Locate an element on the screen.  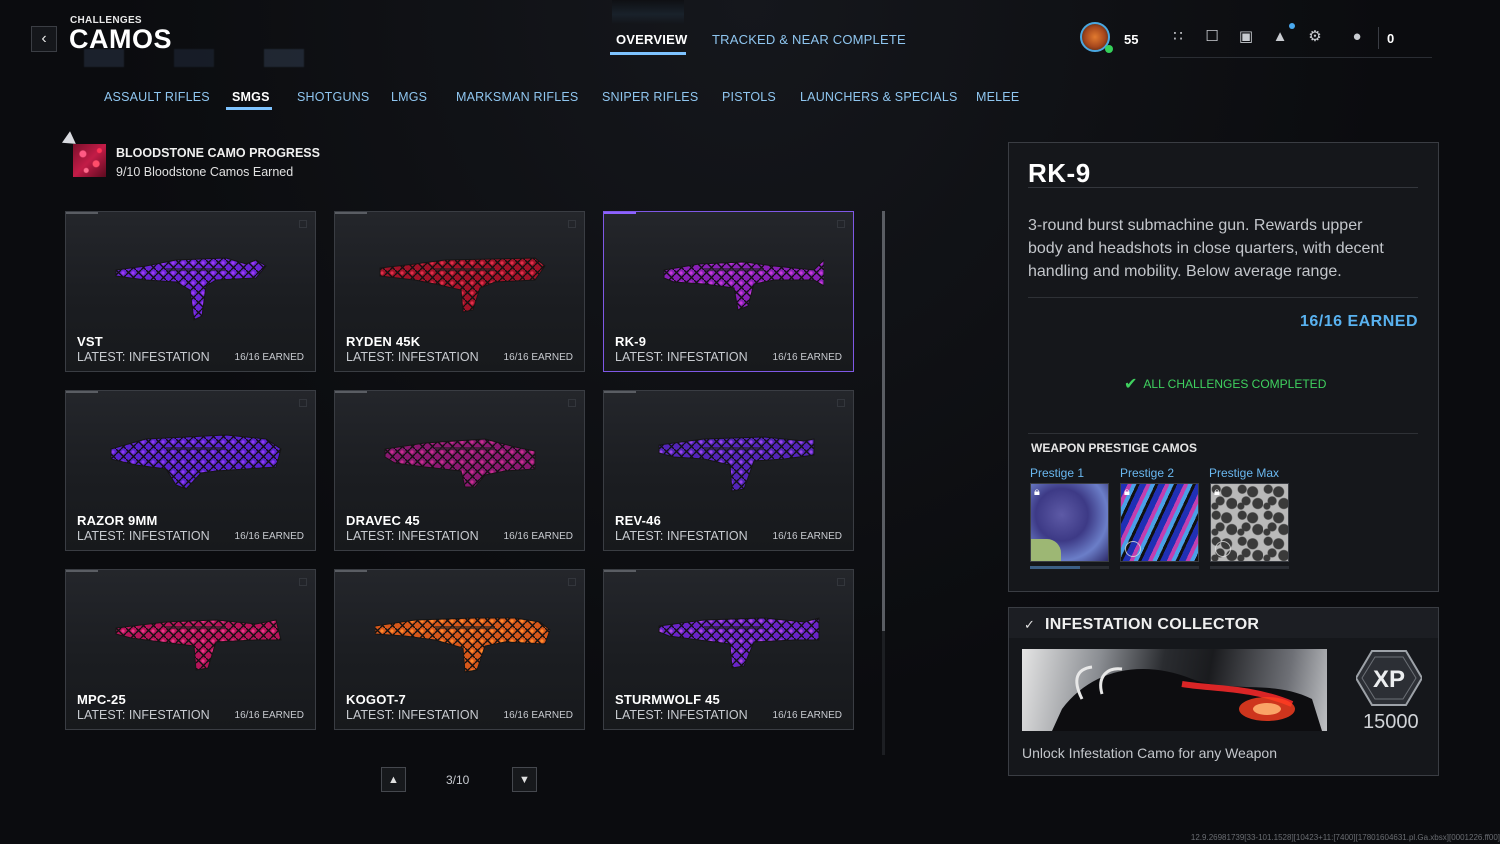
check-icon: ✓ is located at coordinates (1029, 624).